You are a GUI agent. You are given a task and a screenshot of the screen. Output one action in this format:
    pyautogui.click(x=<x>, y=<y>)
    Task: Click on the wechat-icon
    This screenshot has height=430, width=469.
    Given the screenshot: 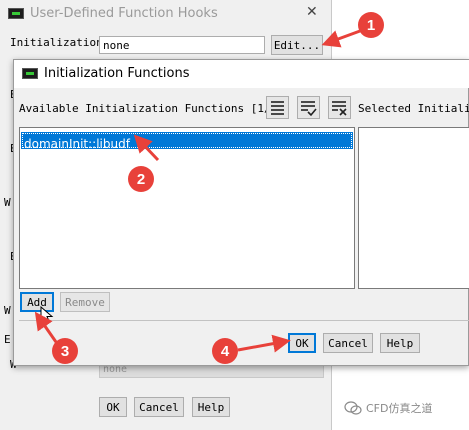 What is the action you would take?
    pyautogui.click(x=353, y=408)
    